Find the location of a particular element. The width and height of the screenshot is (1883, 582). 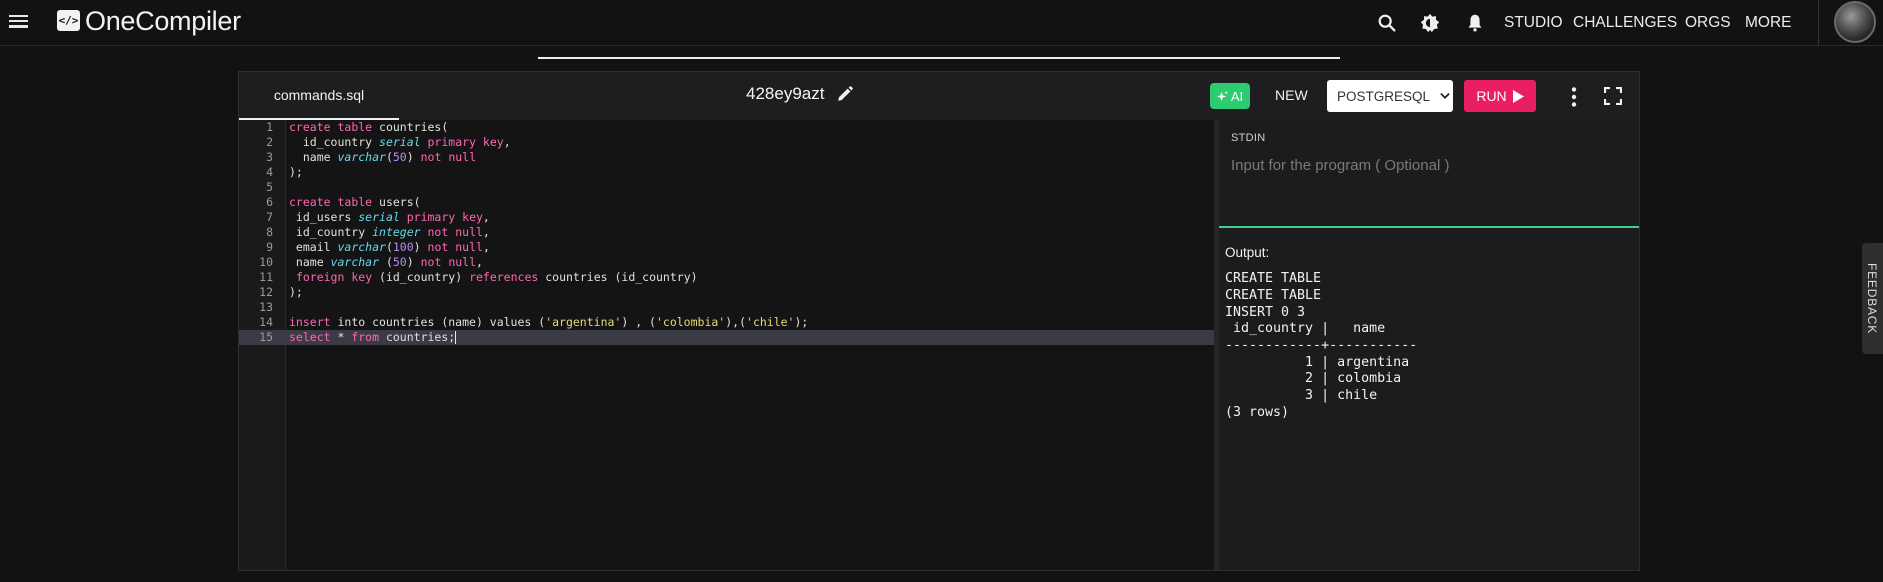

output-label: Output: is located at coordinates (1247, 252).